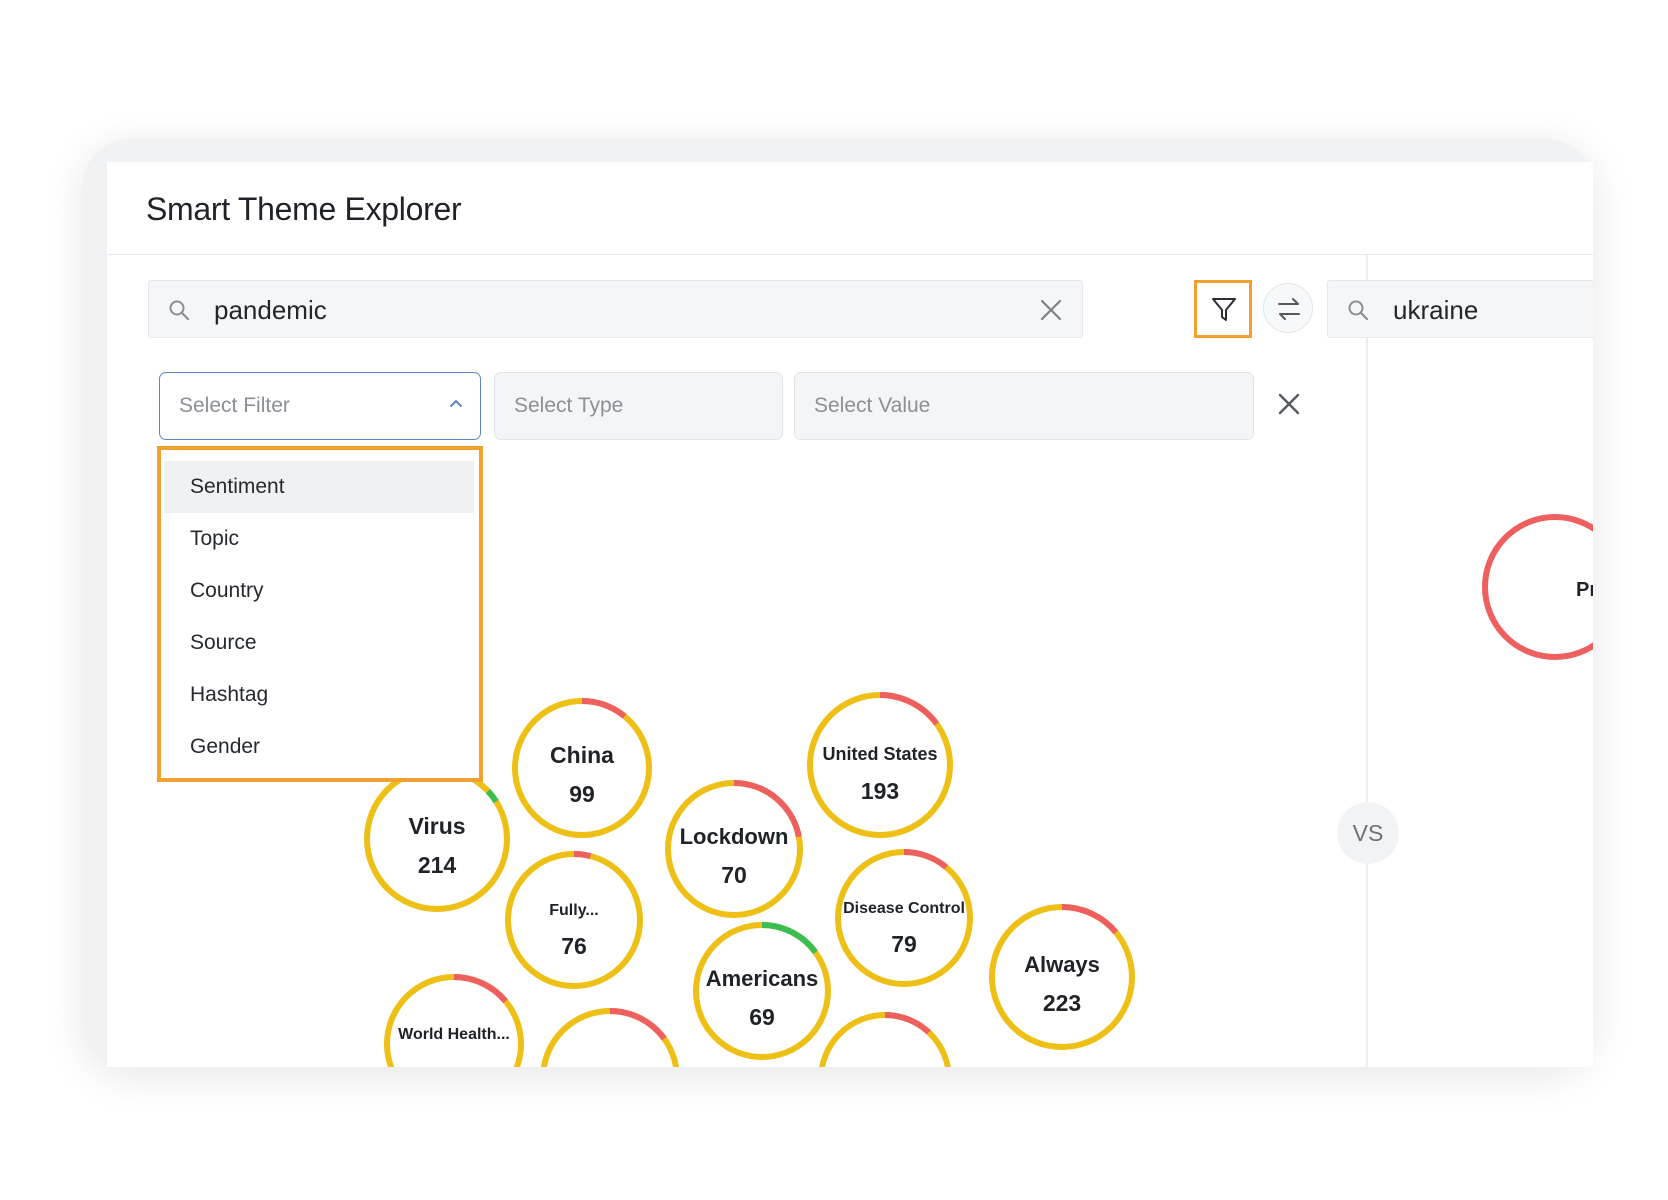  I want to click on theme-bubble-right-pr: Pr, so click(1537, 587).